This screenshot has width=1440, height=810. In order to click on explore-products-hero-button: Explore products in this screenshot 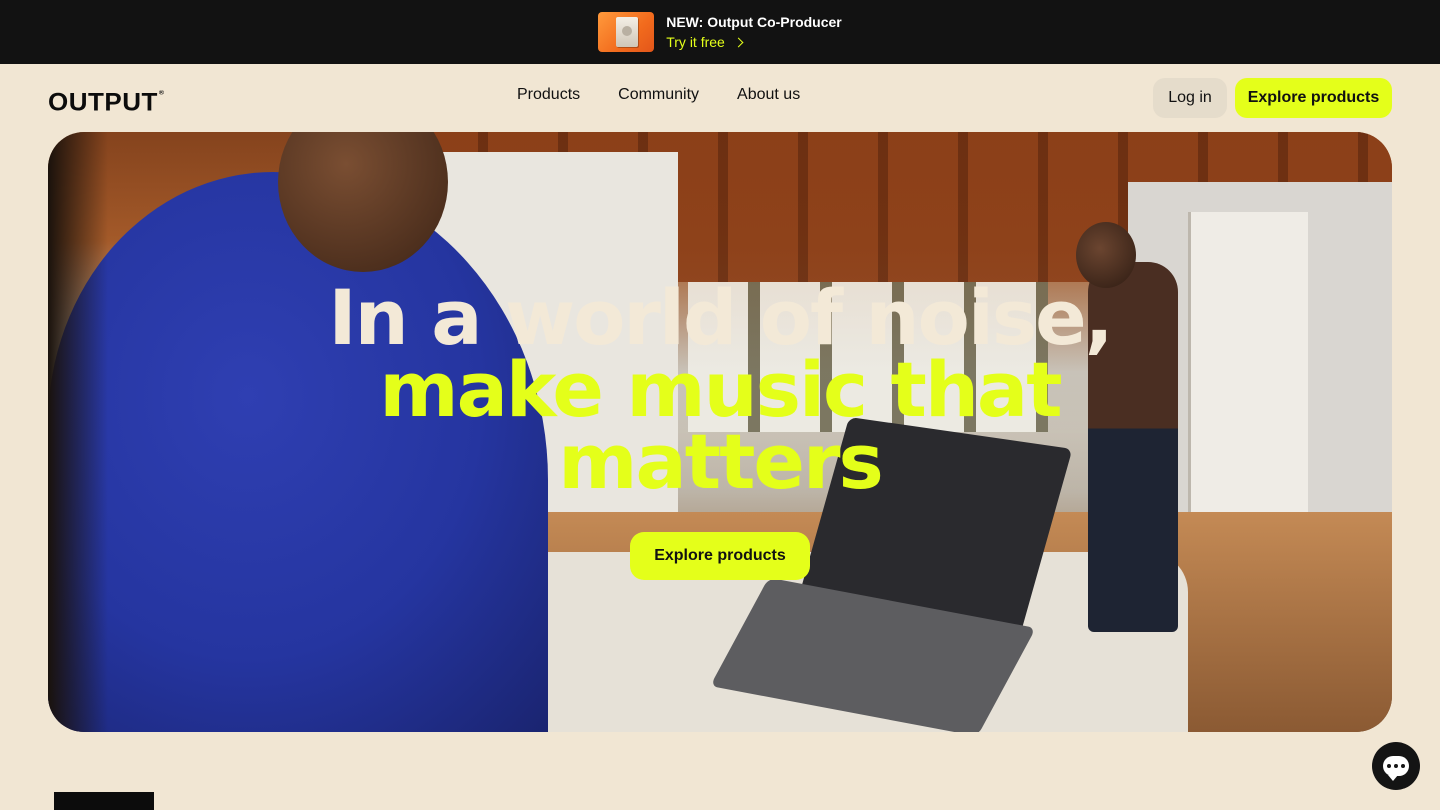, I will do `click(720, 556)`.